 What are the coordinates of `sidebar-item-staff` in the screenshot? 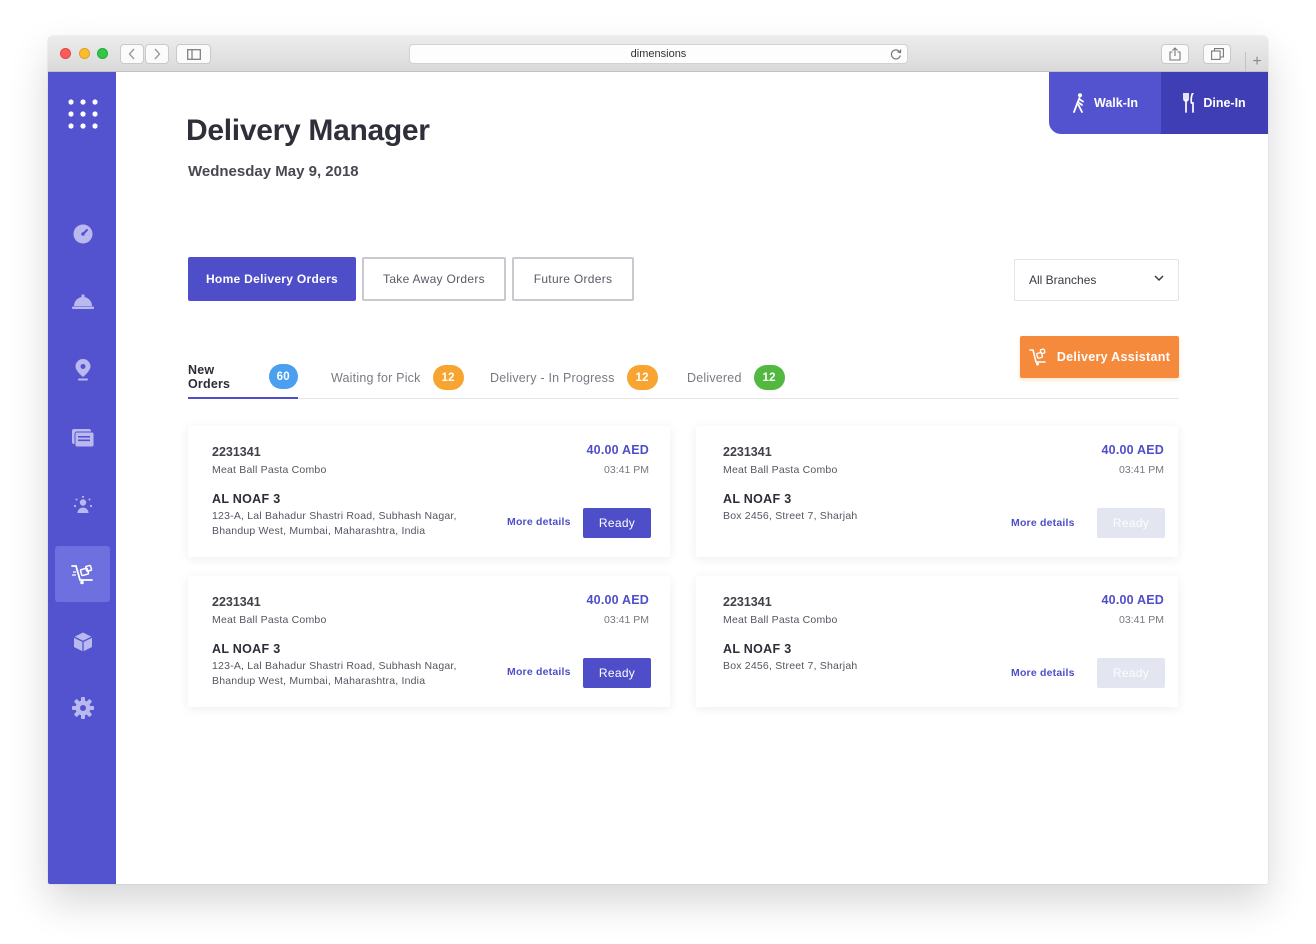 It's located at (82, 506).